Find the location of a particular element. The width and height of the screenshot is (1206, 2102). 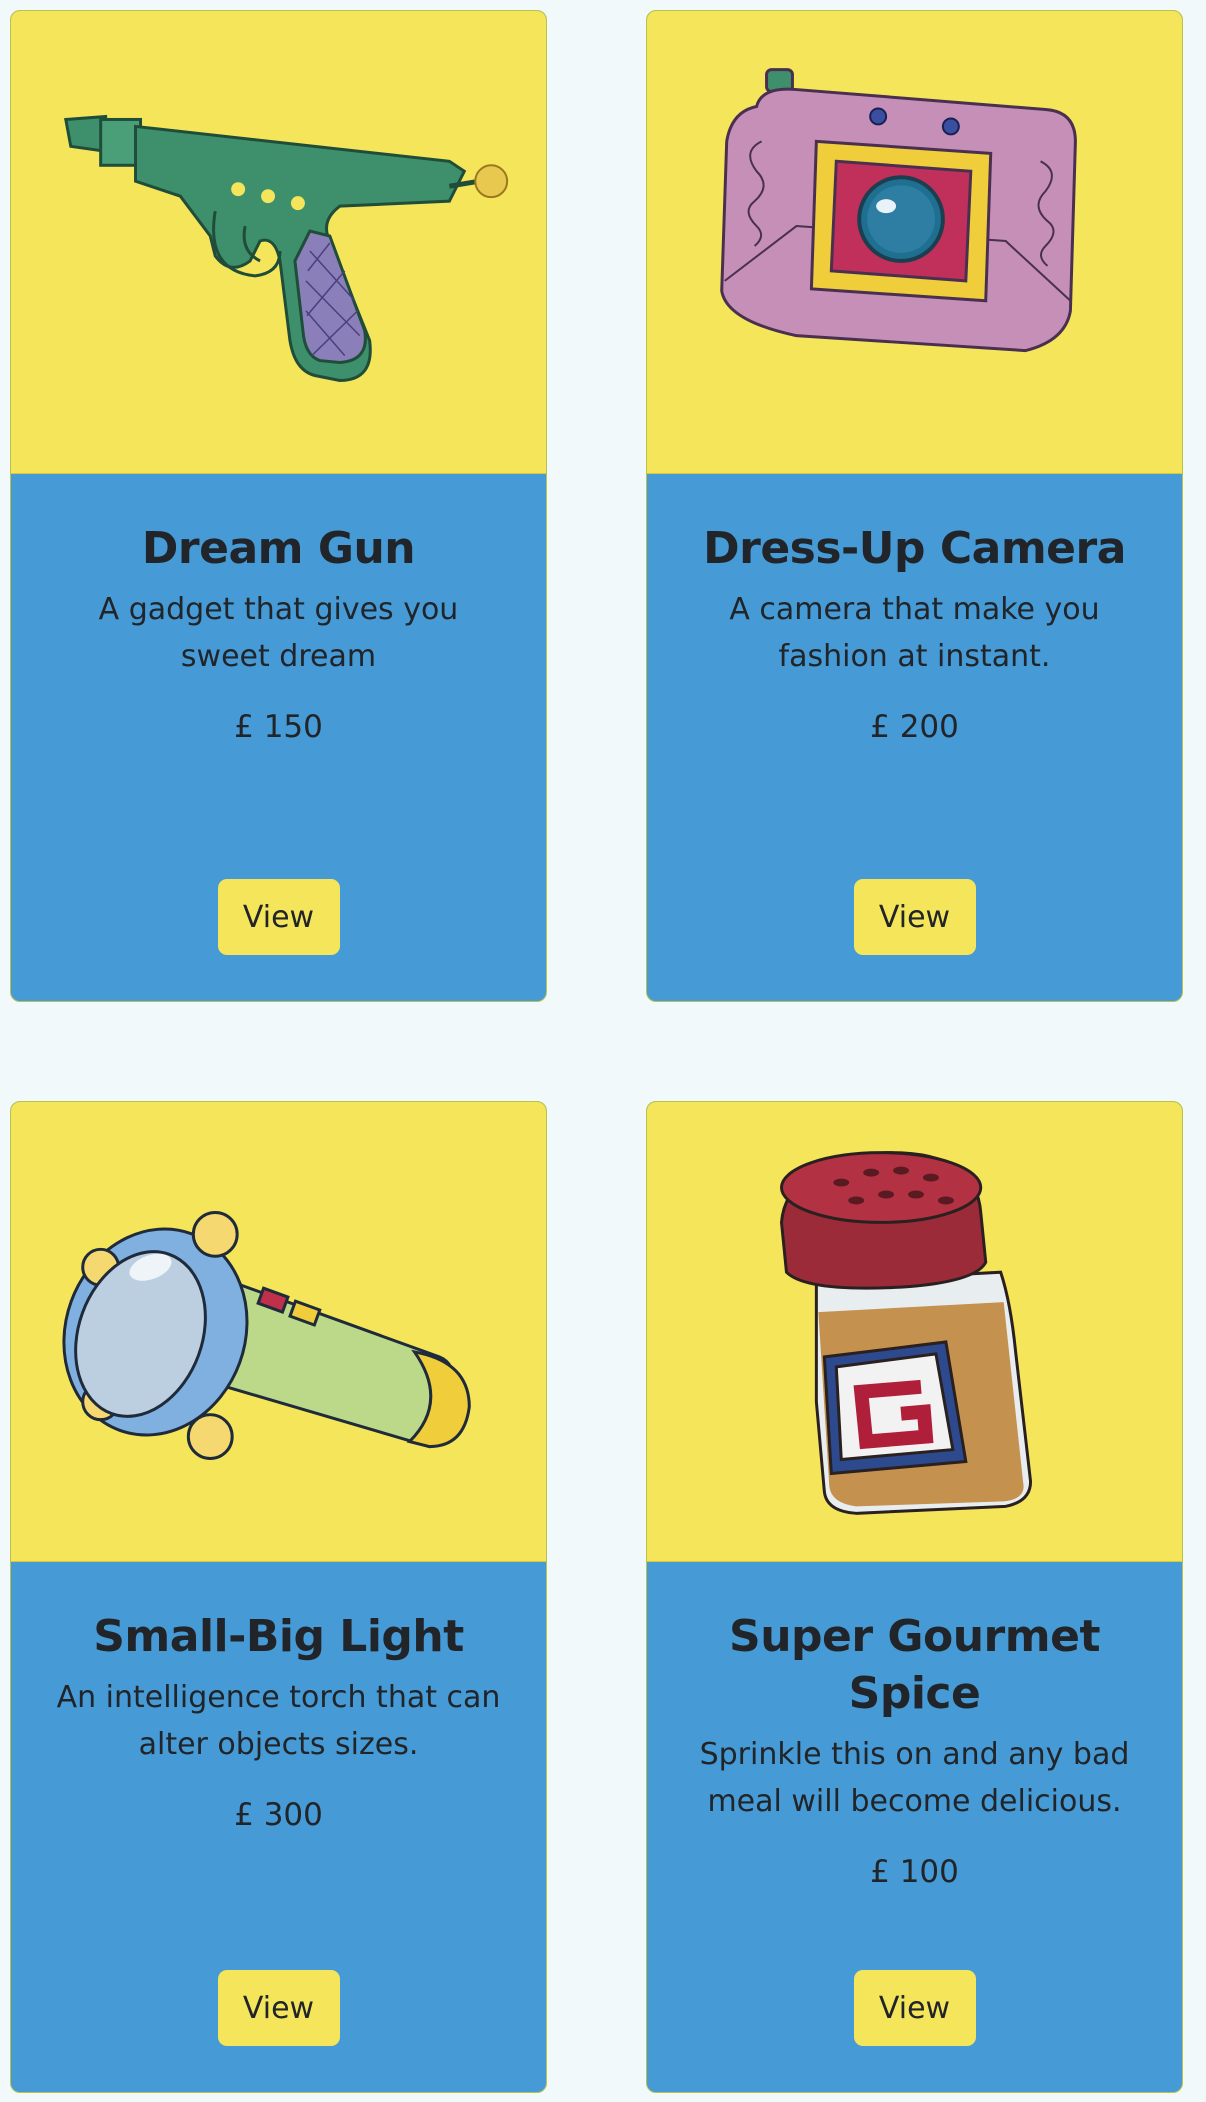

product-price: £ 200 is located at coordinates (914, 727).